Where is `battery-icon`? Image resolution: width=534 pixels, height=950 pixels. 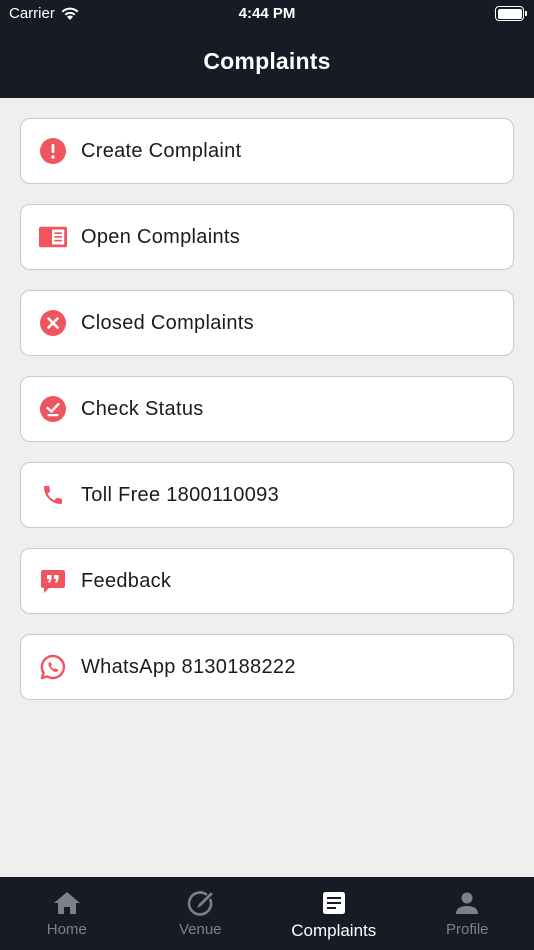
battery-icon is located at coordinates (511, 13).